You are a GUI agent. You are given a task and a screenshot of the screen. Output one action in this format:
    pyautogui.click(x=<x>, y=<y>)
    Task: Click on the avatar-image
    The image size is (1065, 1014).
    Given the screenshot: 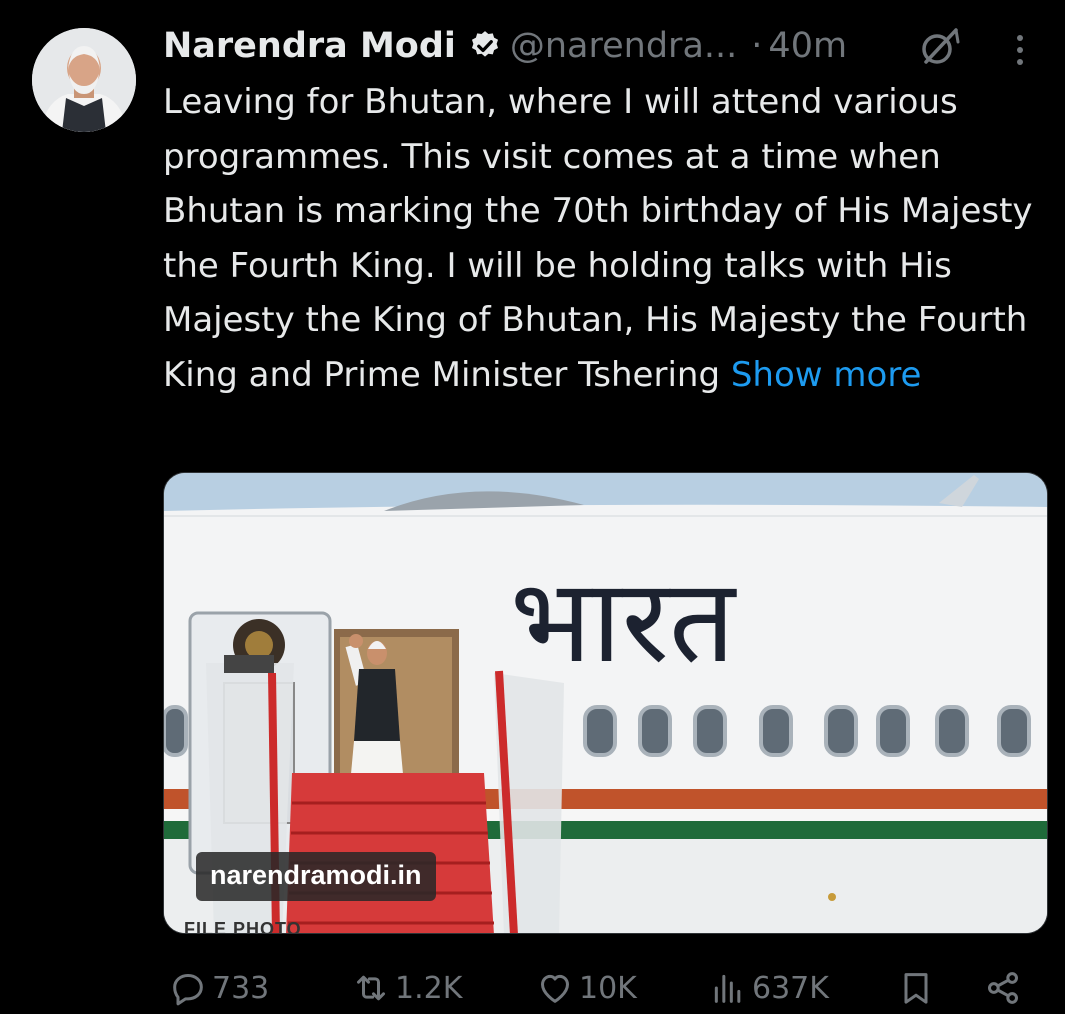 What is the action you would take?
    pyautogui.click(x=84, y=80)
    